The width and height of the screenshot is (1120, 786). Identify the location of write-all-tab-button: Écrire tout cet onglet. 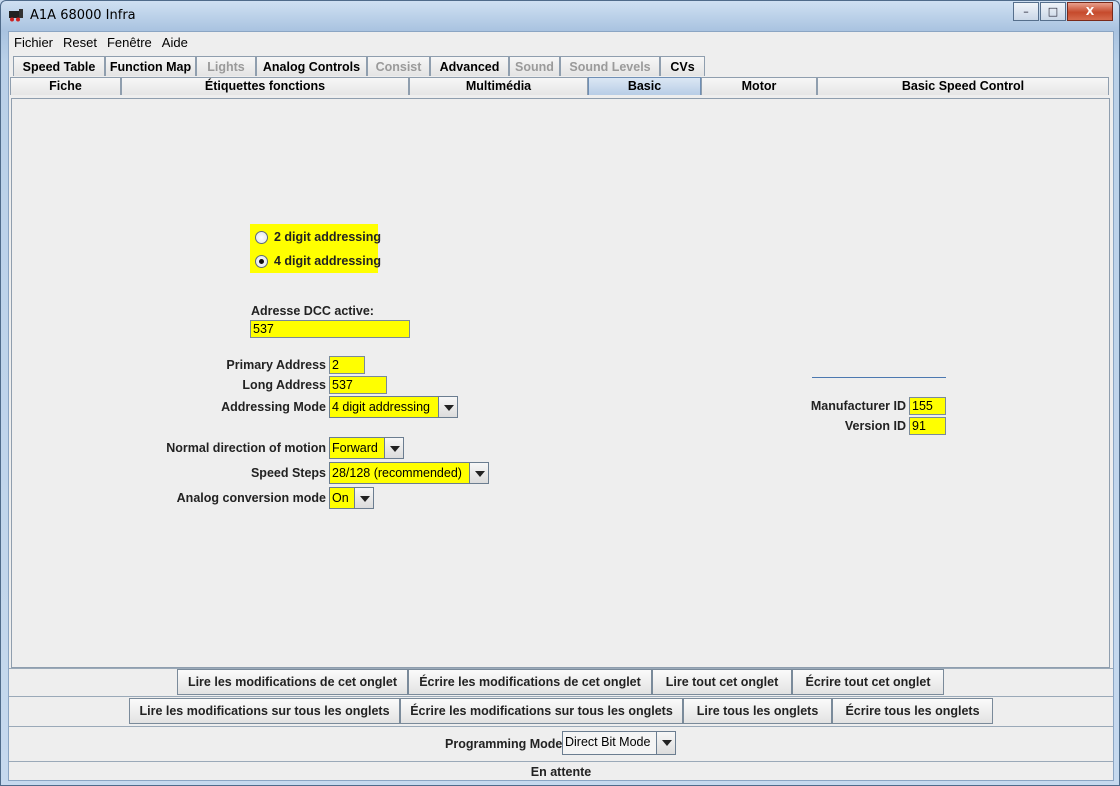
(868, 682).